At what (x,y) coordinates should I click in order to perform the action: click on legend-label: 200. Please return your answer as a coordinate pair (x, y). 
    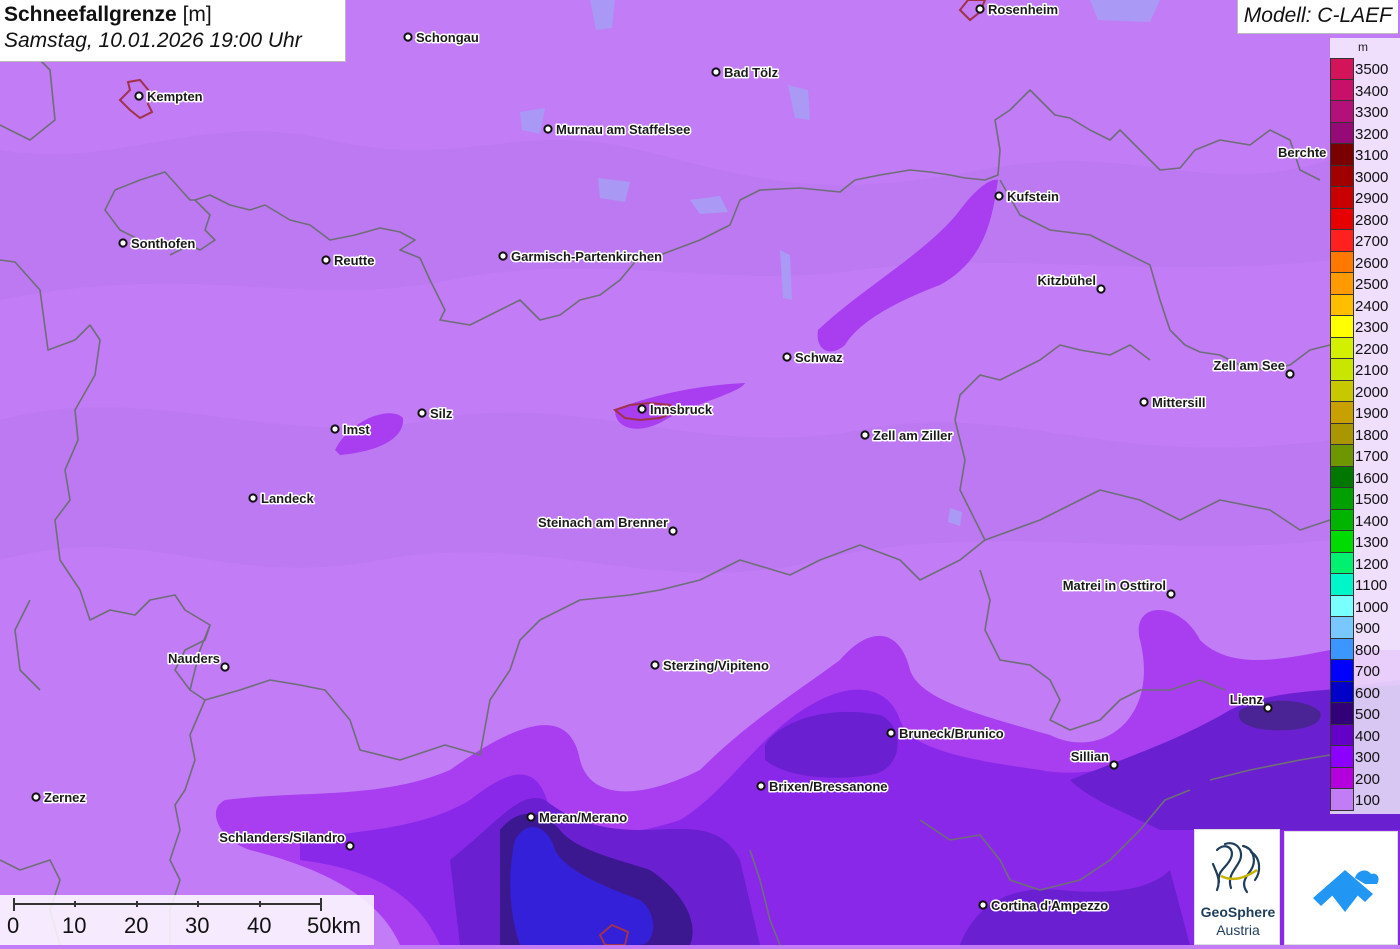
    Looking at the image, I should click on (1368, 779).